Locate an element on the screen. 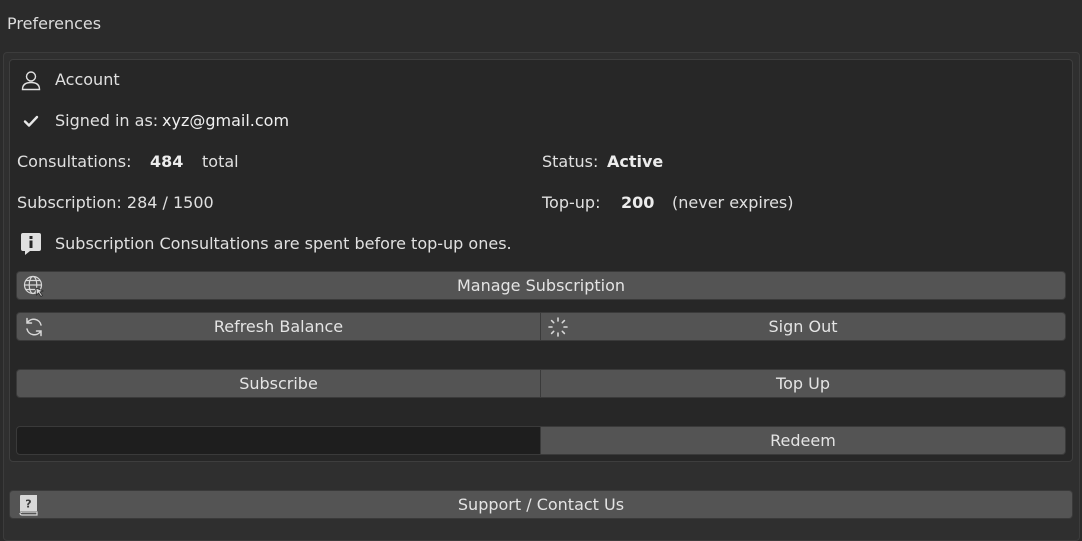 Image resolution: width=1082 pixels, height=541 pixels. refresh-balance-label: Refresh Balance is located at coordinates (278, 326).